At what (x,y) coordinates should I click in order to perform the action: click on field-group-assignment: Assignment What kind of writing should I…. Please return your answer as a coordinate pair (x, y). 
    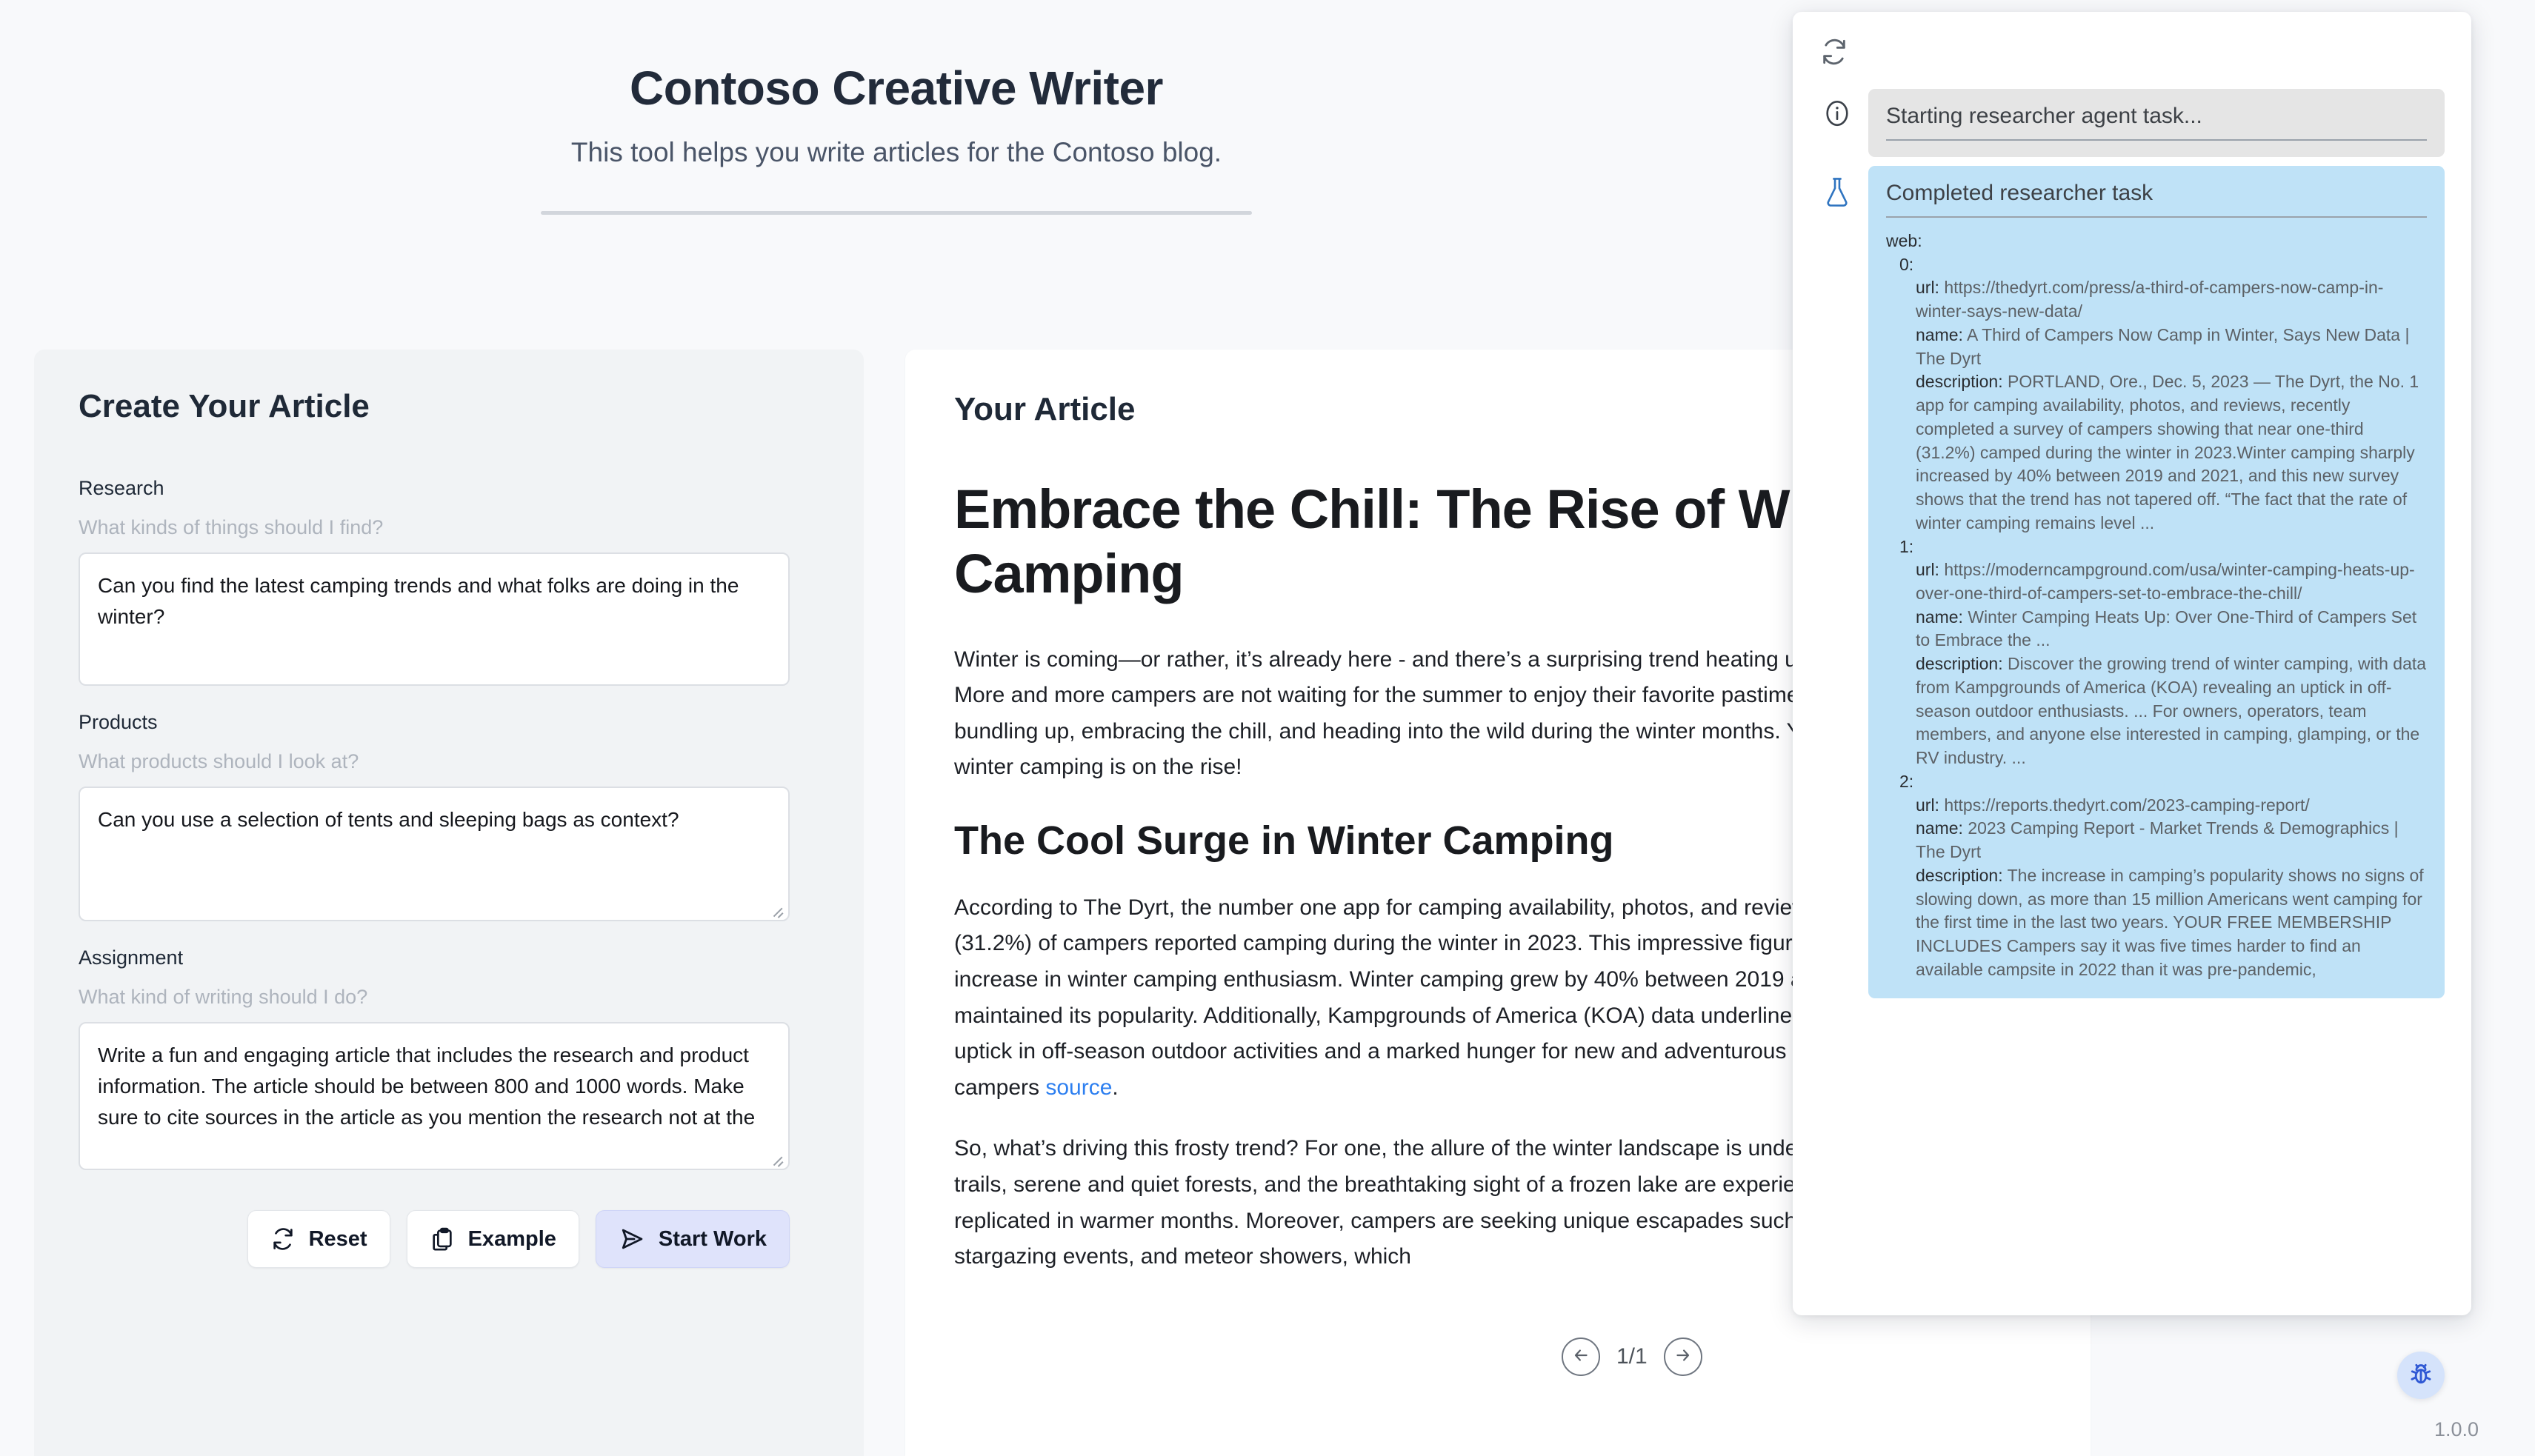
    Looking at the image, I should click on (449, 1058).